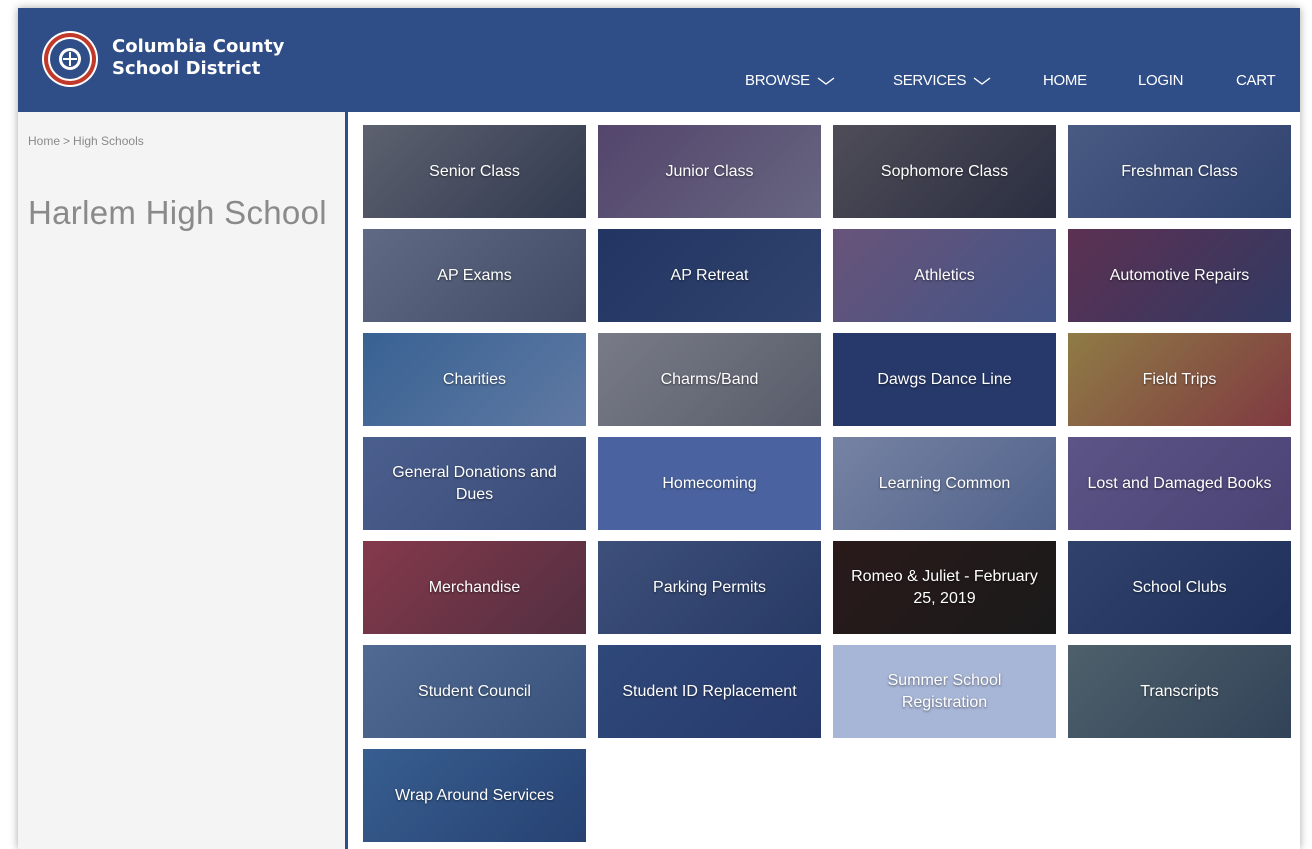  Describe the element at coordinates (1160, 80) in the screenshot. I see `nav-login: LOGIN` at that location.